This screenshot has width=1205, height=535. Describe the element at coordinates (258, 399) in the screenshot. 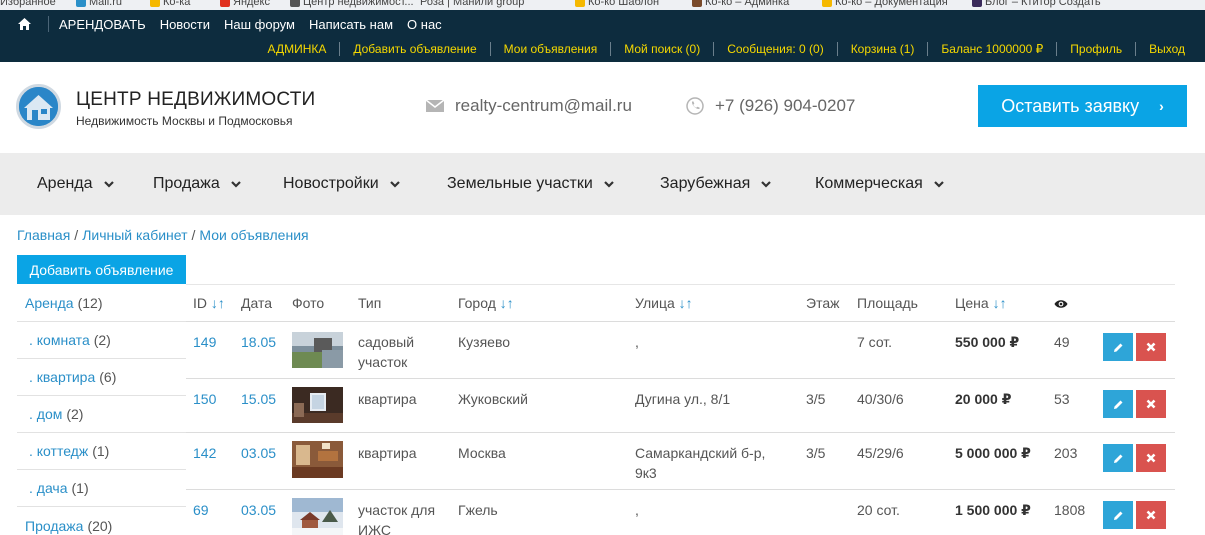

I see `listing-date: 15.05` at that location.